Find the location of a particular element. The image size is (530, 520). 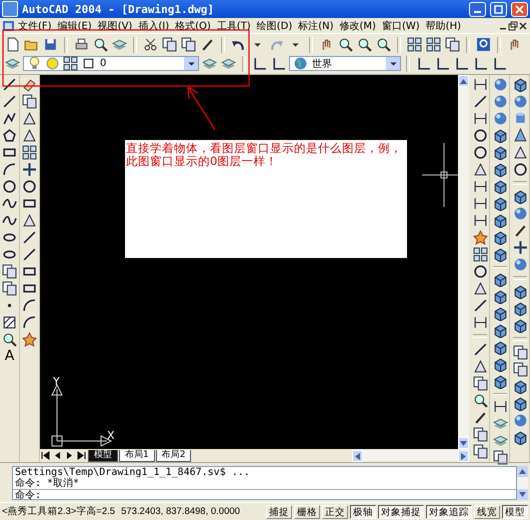

layout-tab: 布局1 is located at coordinates (137, 456).